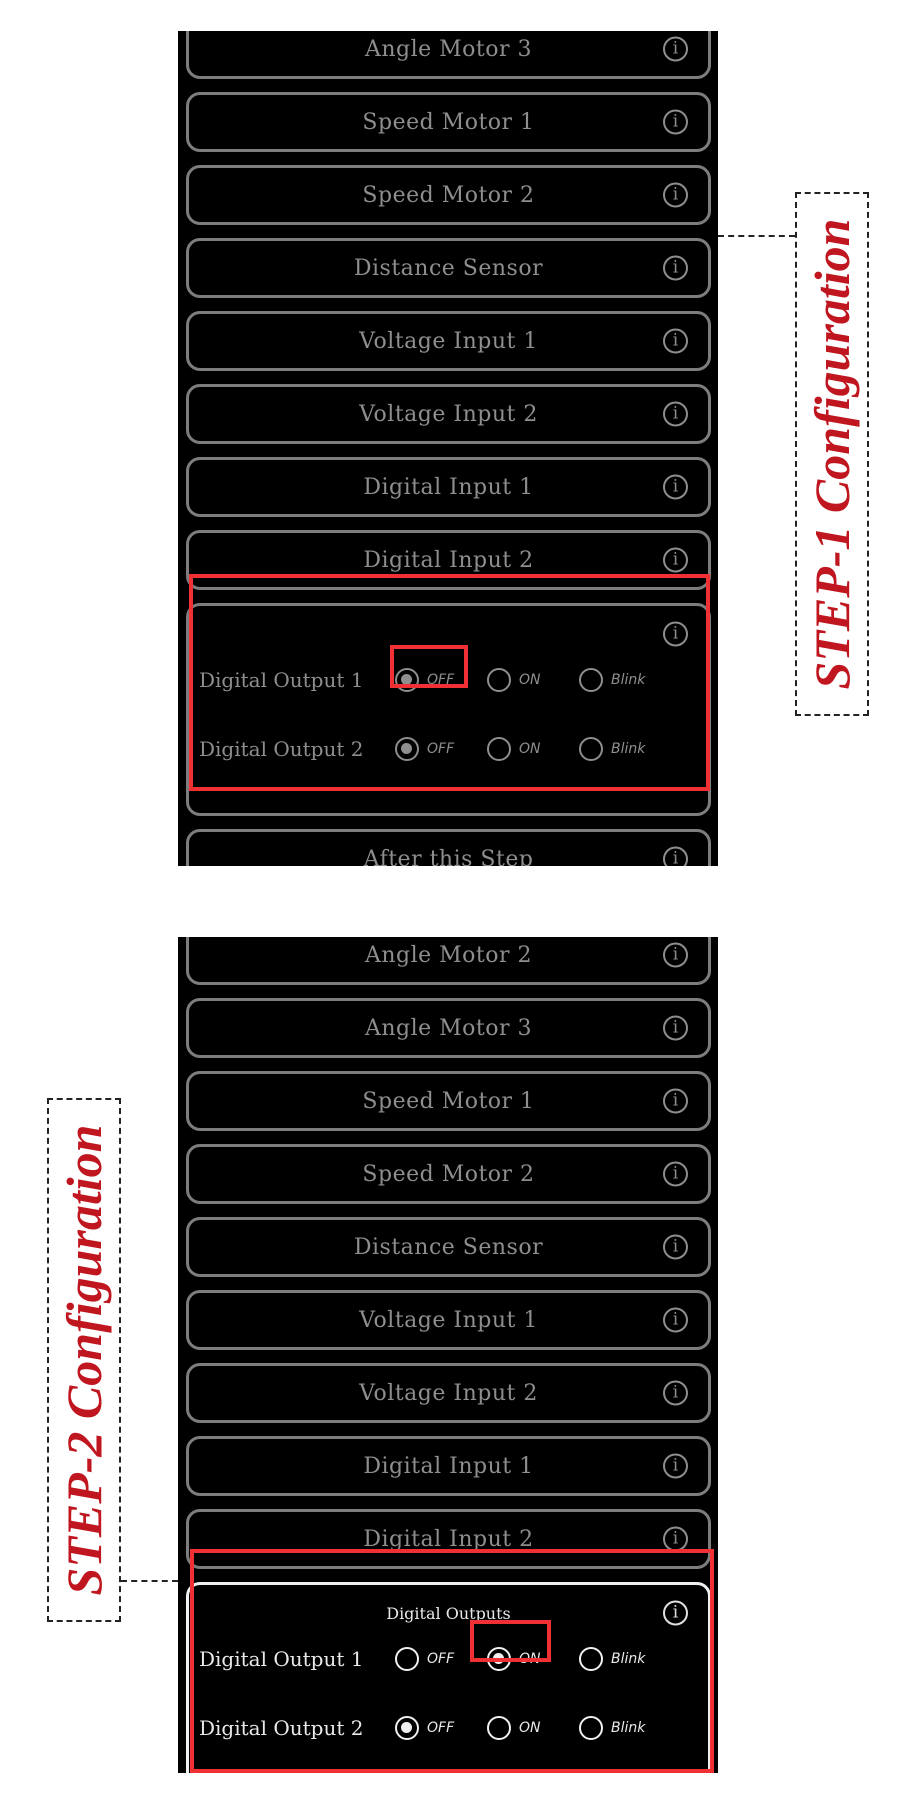 Image resolution: width=918 pixels, height=1812 pixels. I want to click on config-item-label: Digital Input 2, so click(448, 560).